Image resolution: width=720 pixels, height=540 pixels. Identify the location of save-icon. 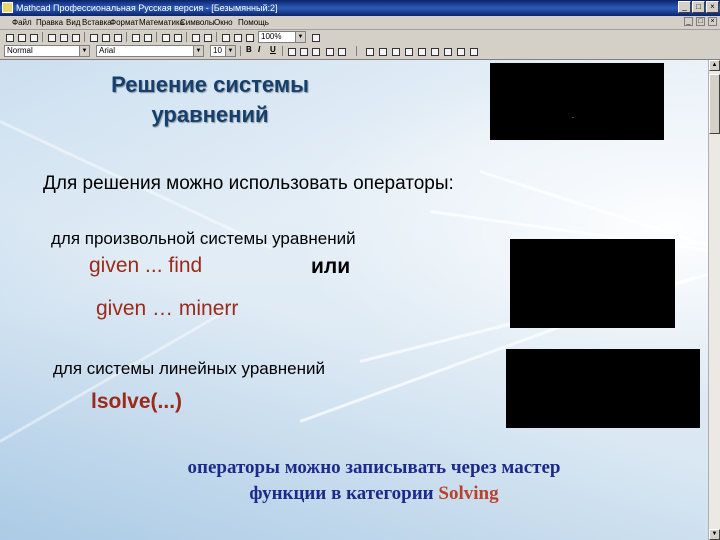
(33, 37).